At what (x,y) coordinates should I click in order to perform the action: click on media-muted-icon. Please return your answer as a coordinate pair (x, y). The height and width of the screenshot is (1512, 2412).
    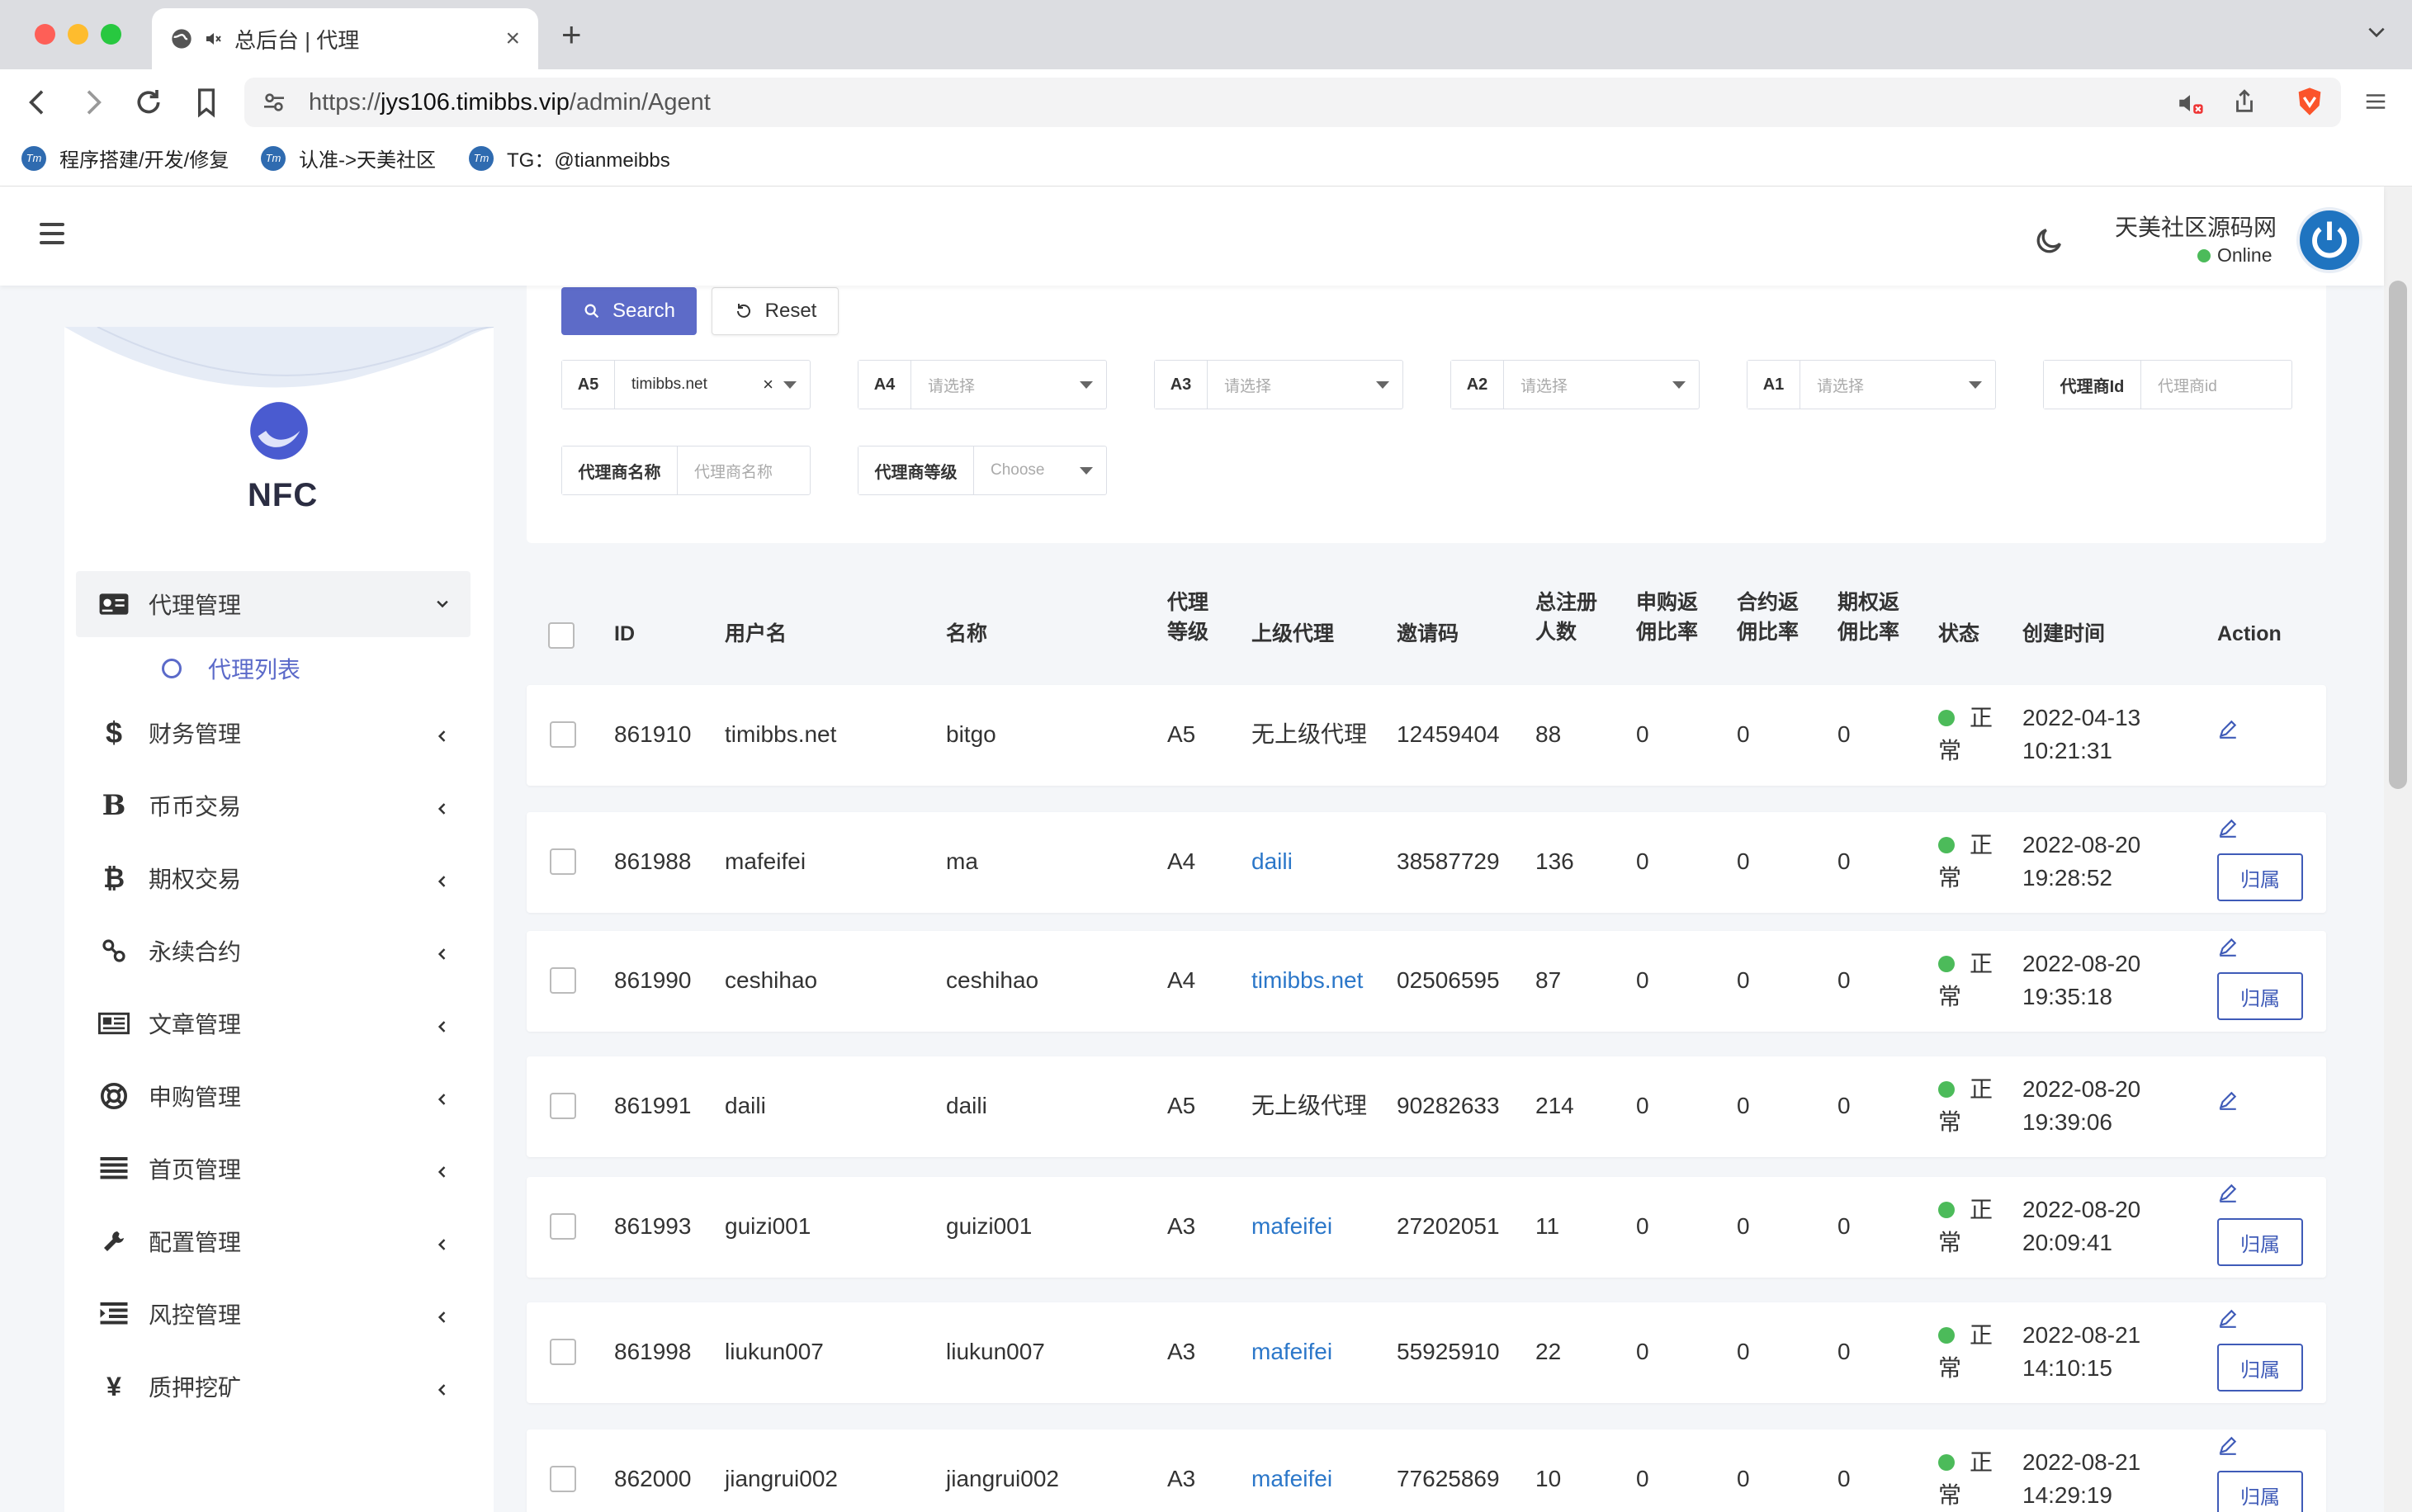
    Looking at the image, I should click on (2190, 103).